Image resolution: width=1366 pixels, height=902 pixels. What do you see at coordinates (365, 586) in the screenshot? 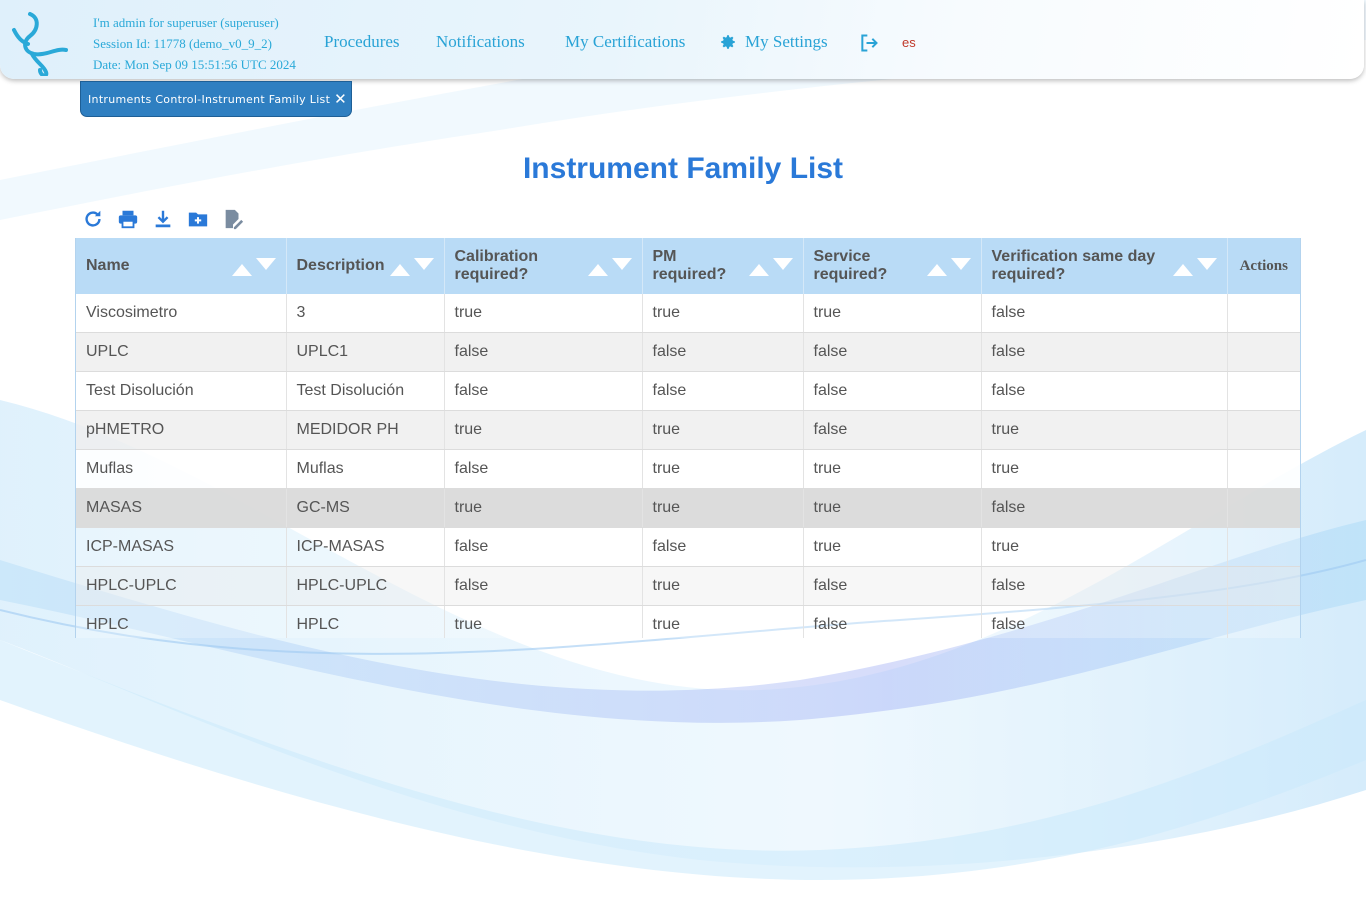
I see `table-cell: HPLC-UPLC` at bounding box center [365, 586].